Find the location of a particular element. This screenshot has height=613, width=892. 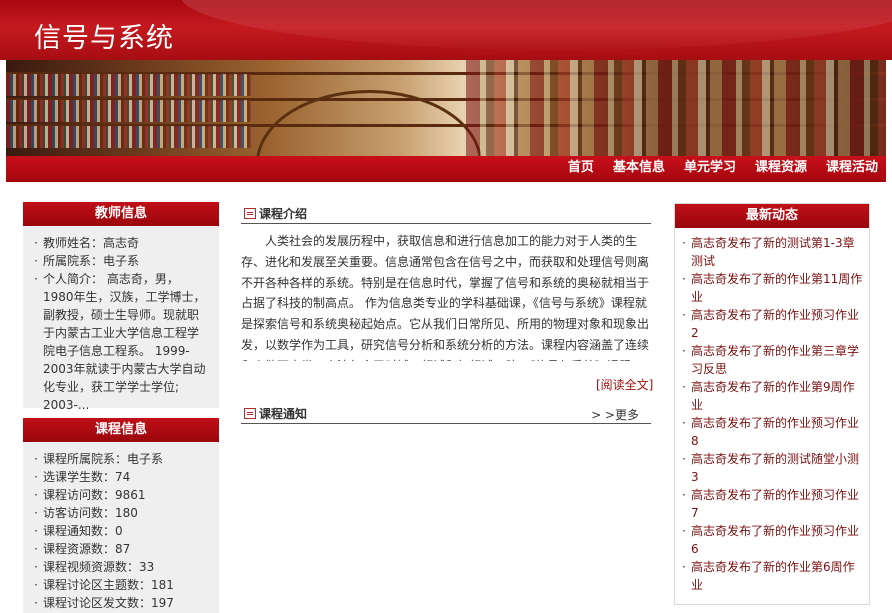

teacher-name: 教师姓名：高志奇 is located at coordinates (121, 243).